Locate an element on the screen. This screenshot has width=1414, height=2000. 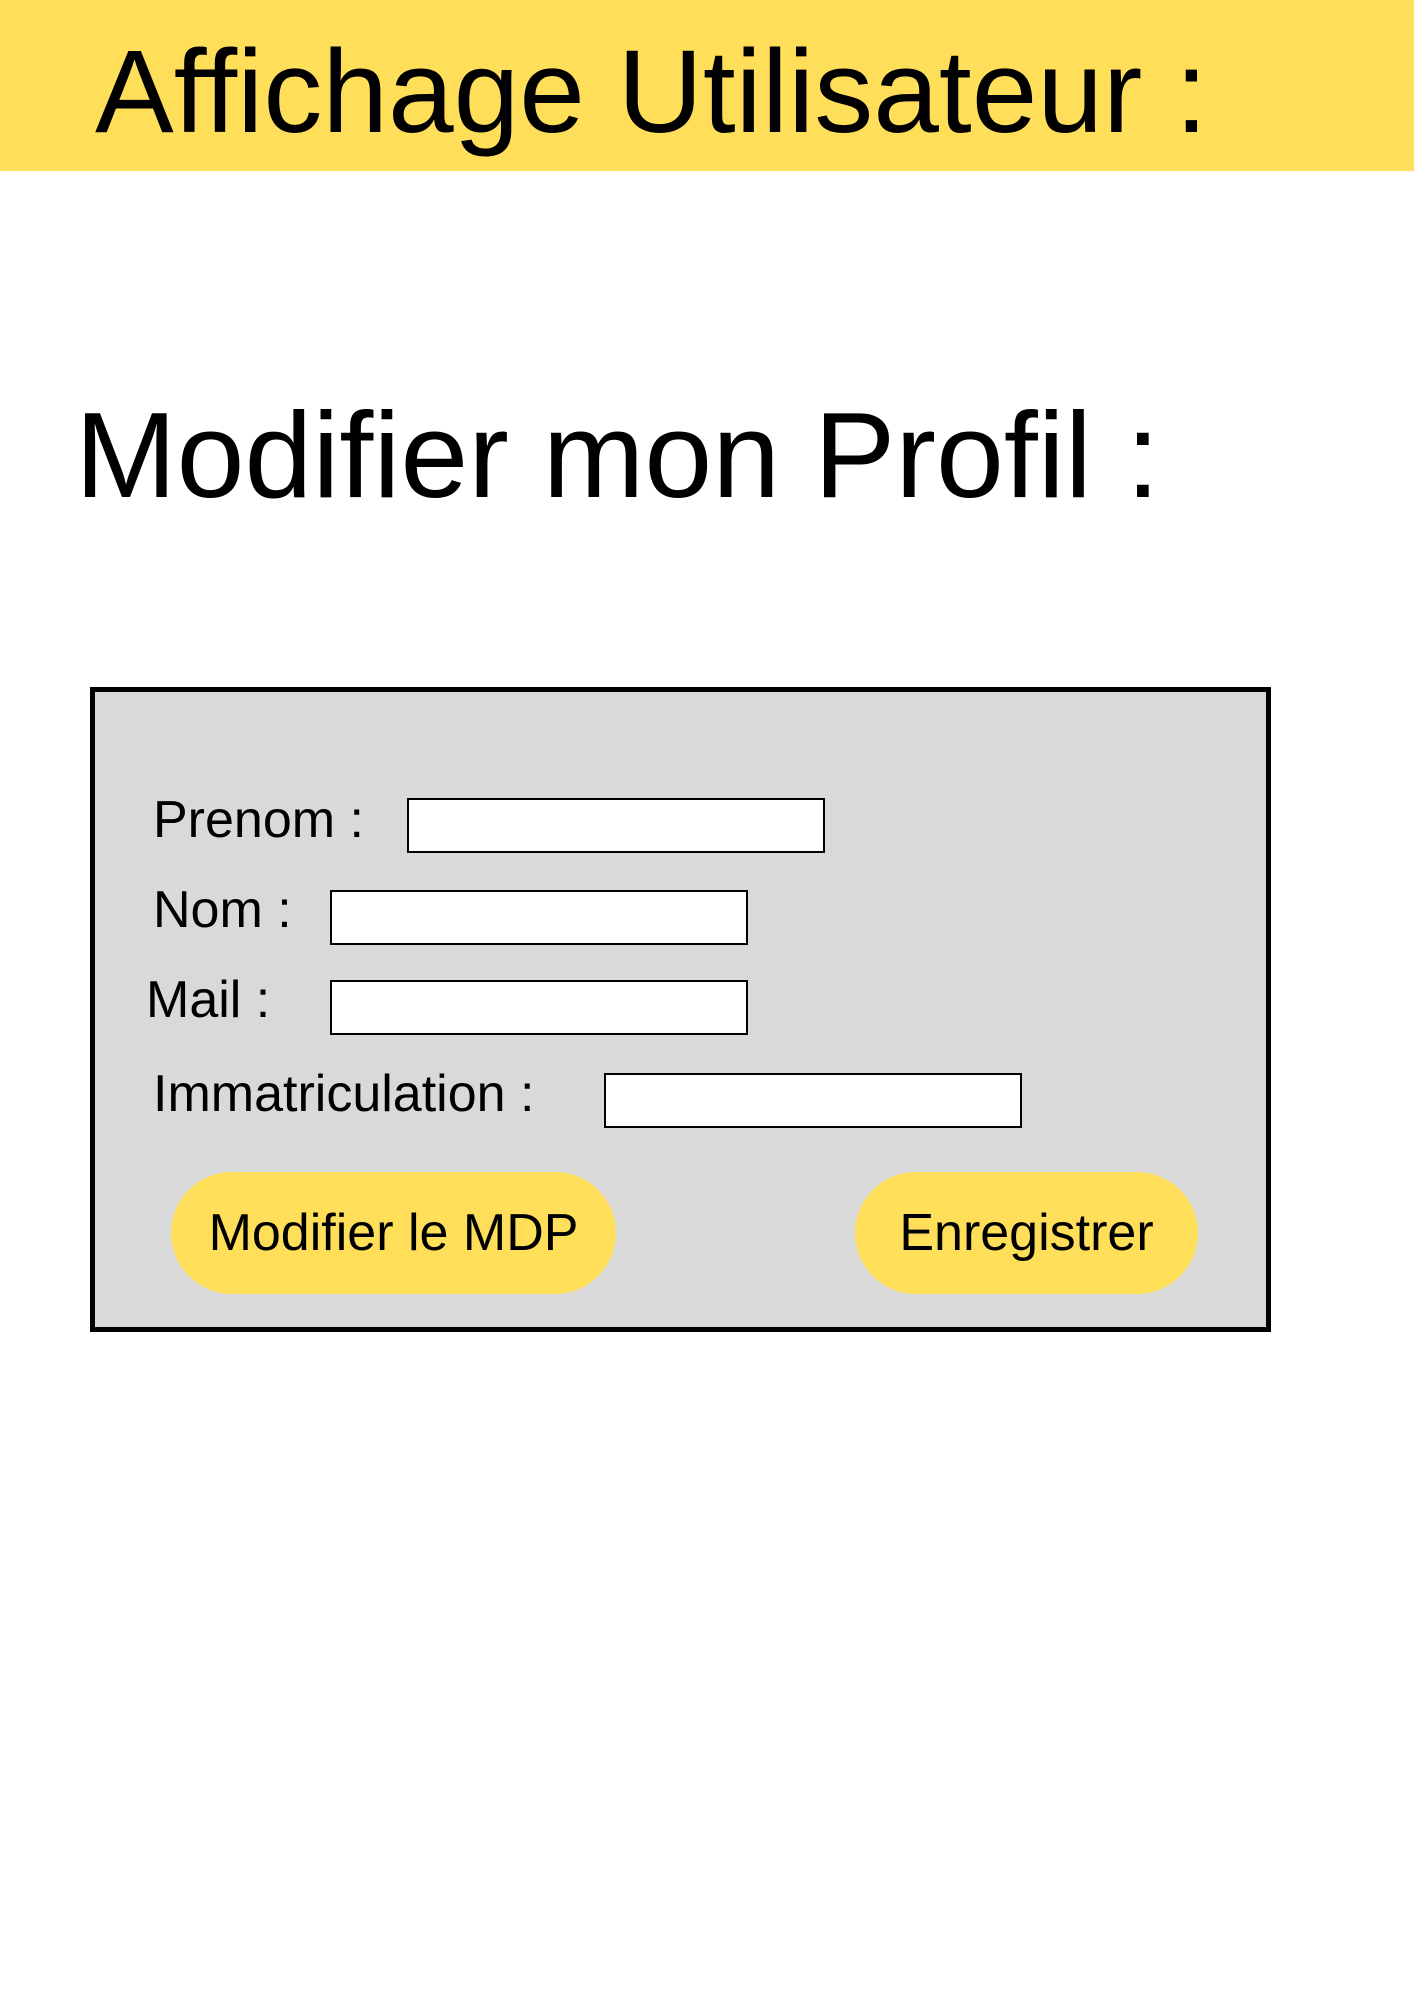
prenom-label: Prenom : is located at coordinates (258, 820).